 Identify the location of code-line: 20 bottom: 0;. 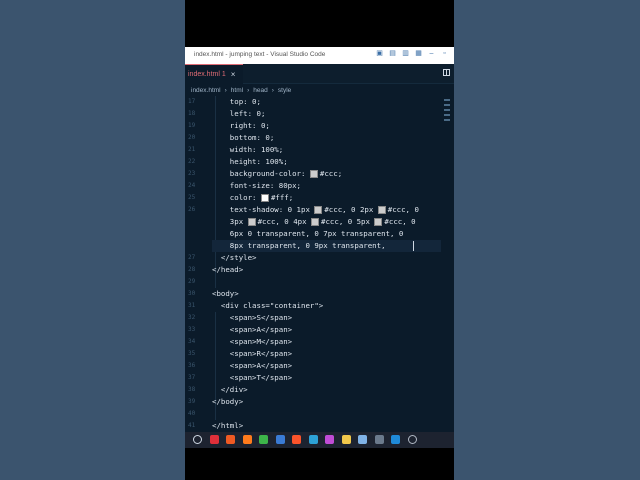
(319, 138).